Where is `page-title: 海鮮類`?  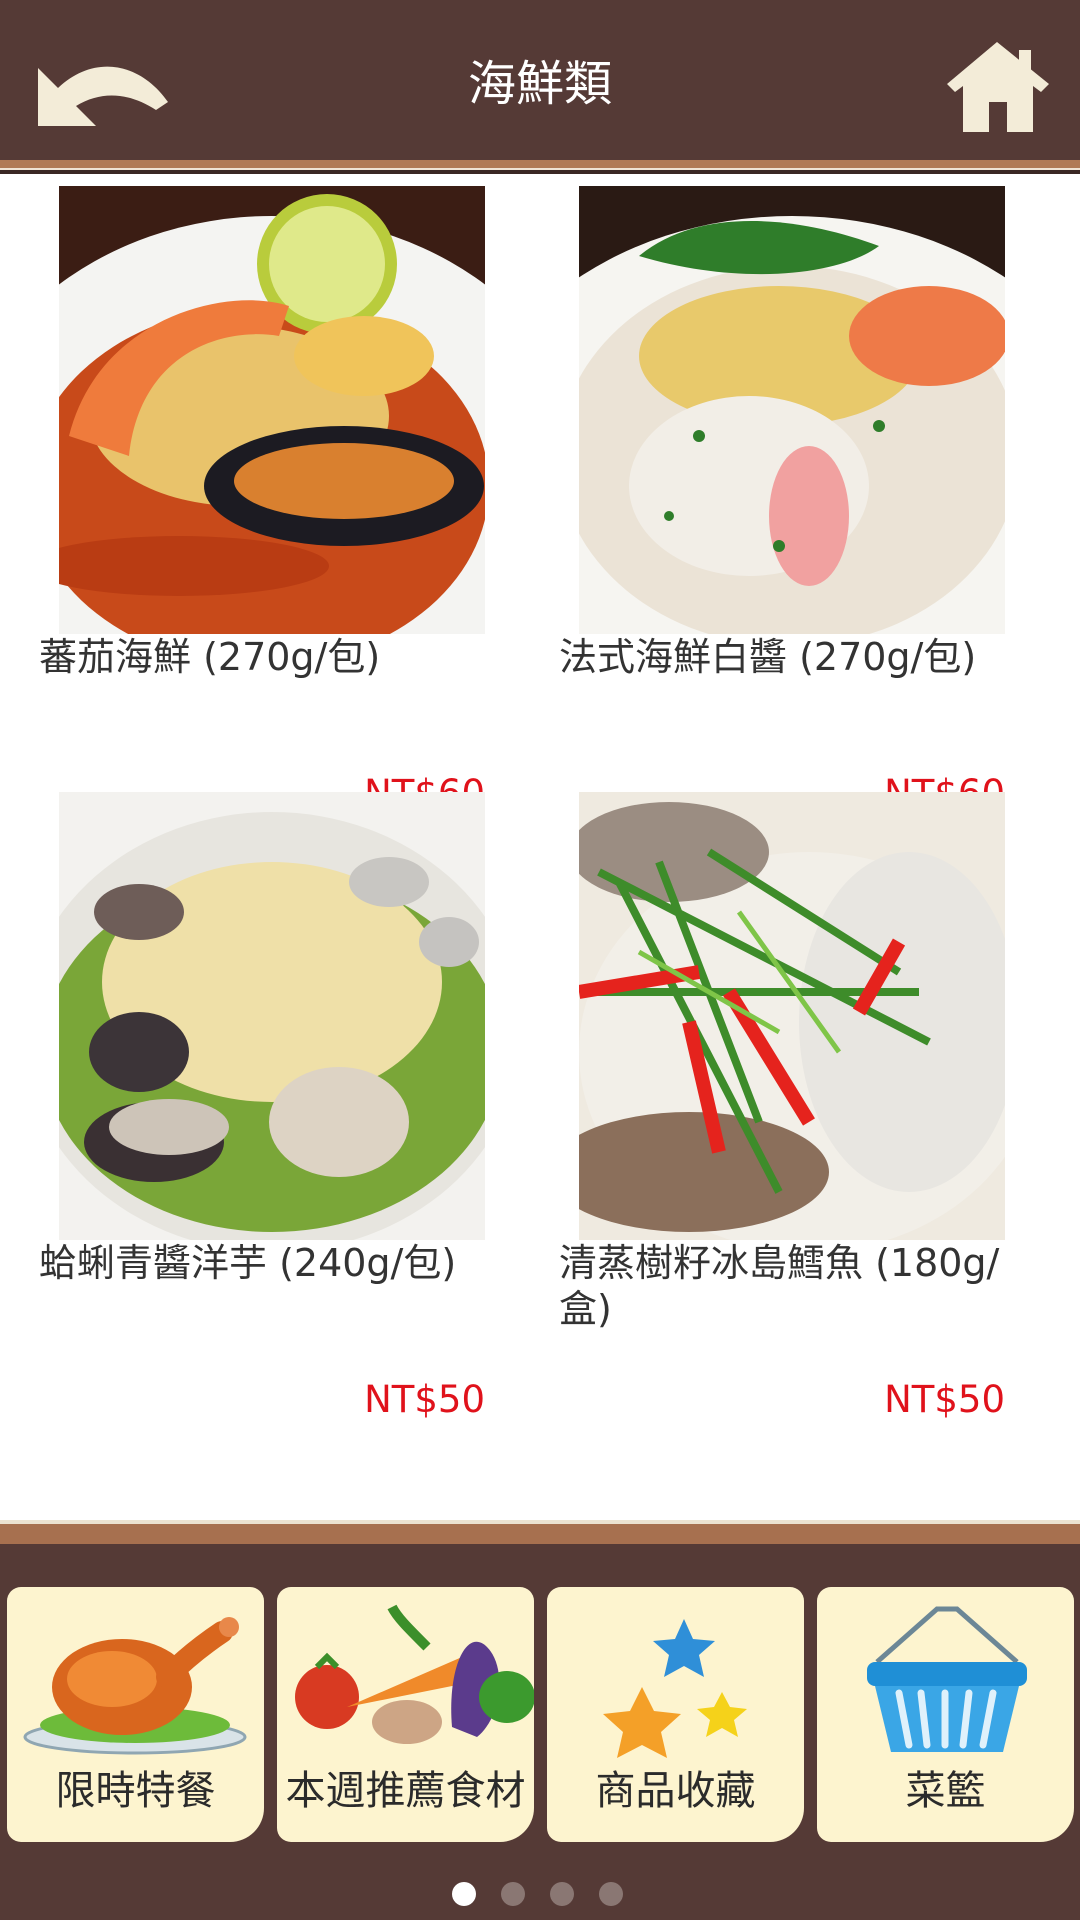 page-title: 海鮮類 is located at coordinates (539, 84).